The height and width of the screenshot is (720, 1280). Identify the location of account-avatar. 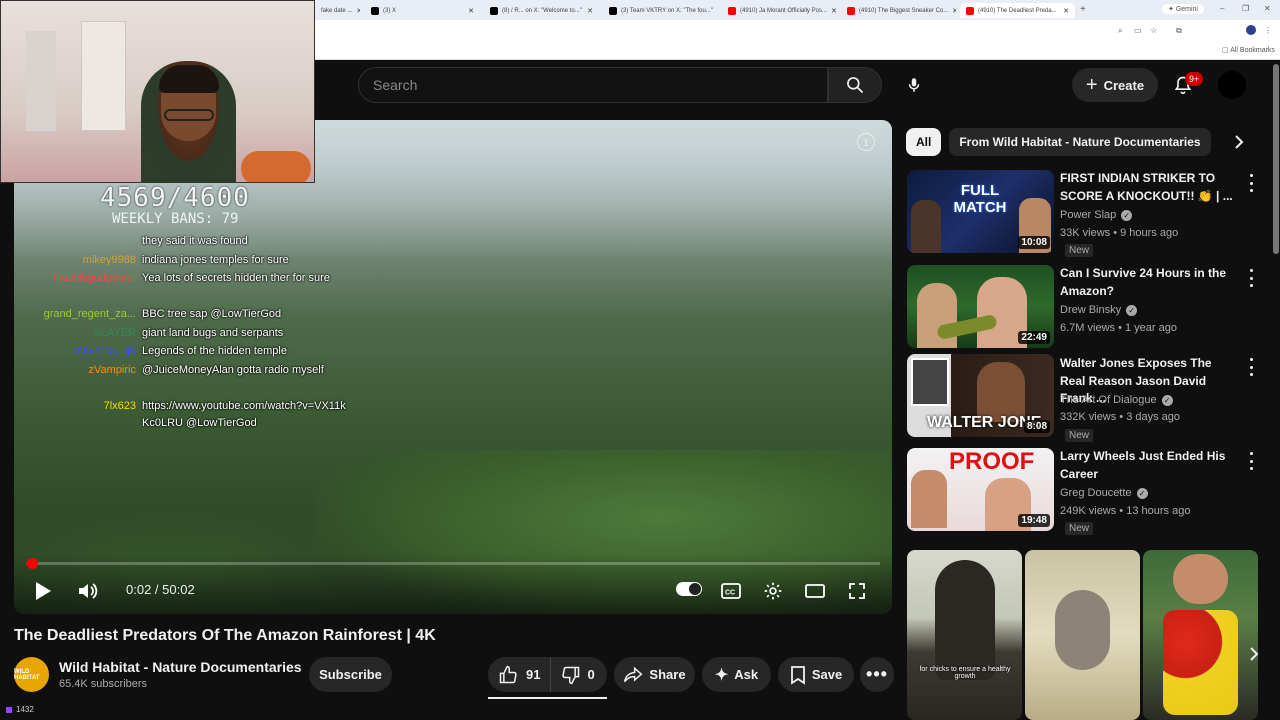
(1232, 85).